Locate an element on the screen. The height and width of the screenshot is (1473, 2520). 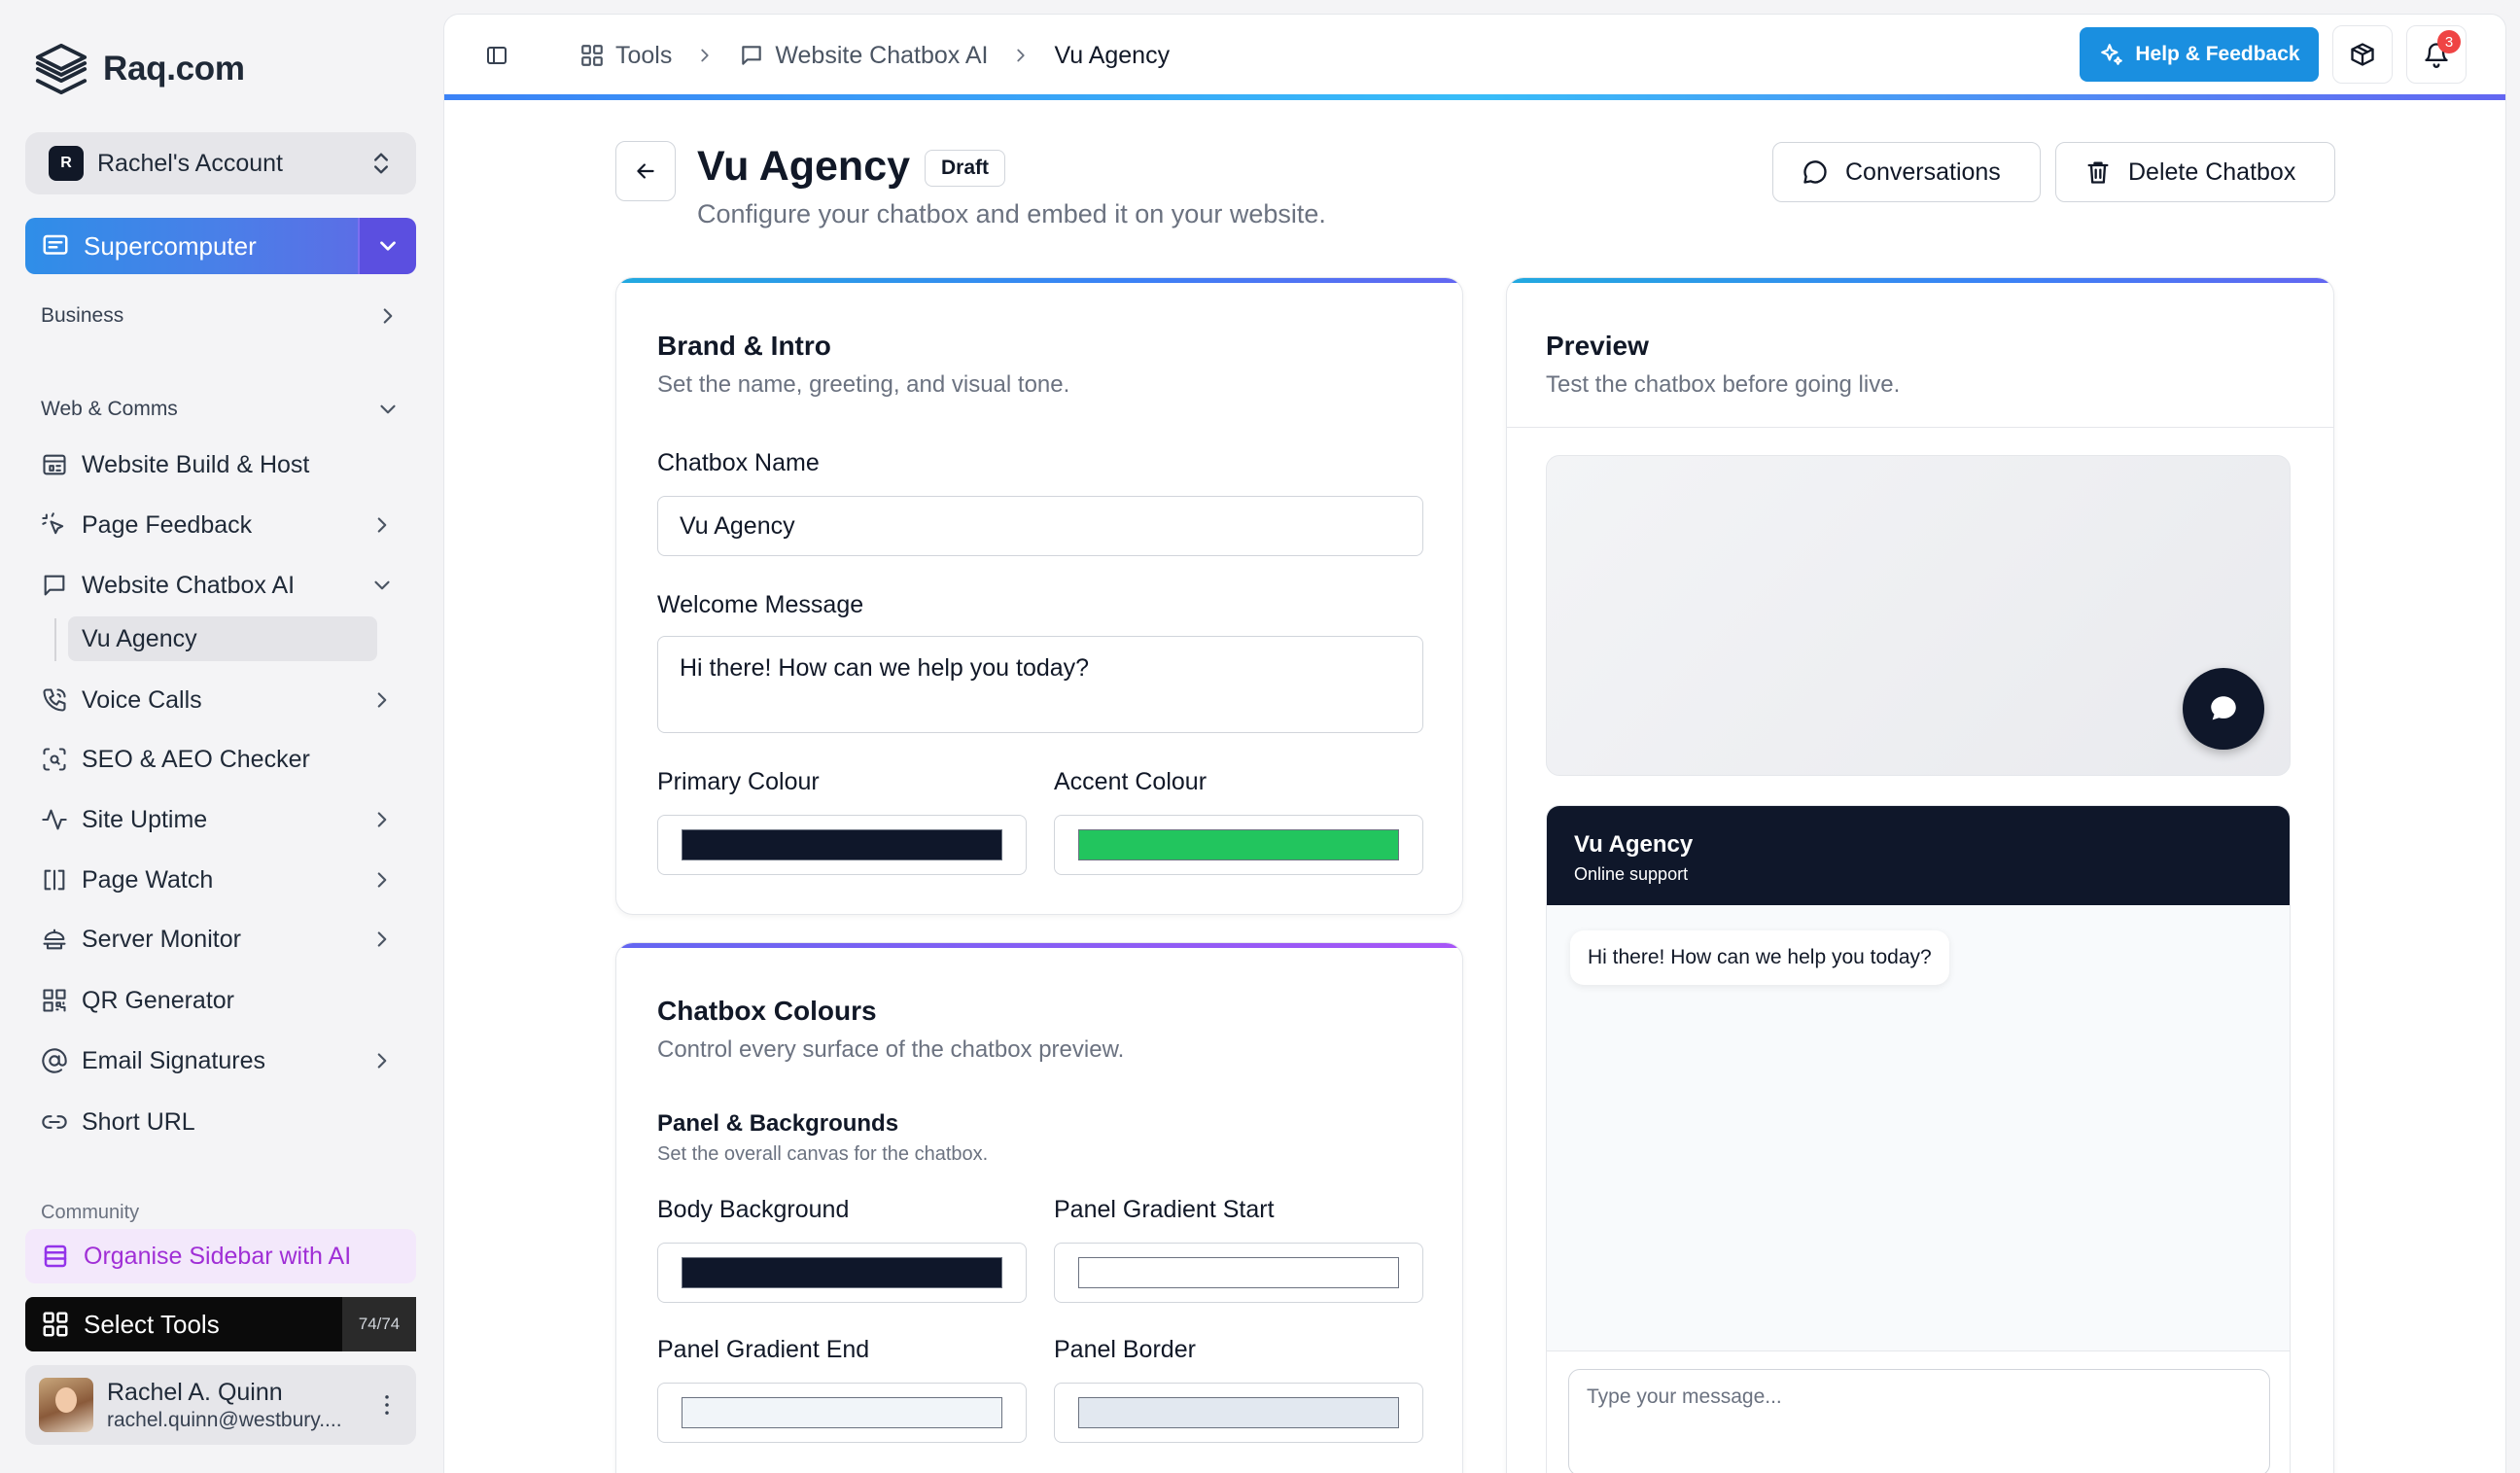
sidebar-item-website-chatbox: Website Chatbox AI is located at coordinates (223, 585).